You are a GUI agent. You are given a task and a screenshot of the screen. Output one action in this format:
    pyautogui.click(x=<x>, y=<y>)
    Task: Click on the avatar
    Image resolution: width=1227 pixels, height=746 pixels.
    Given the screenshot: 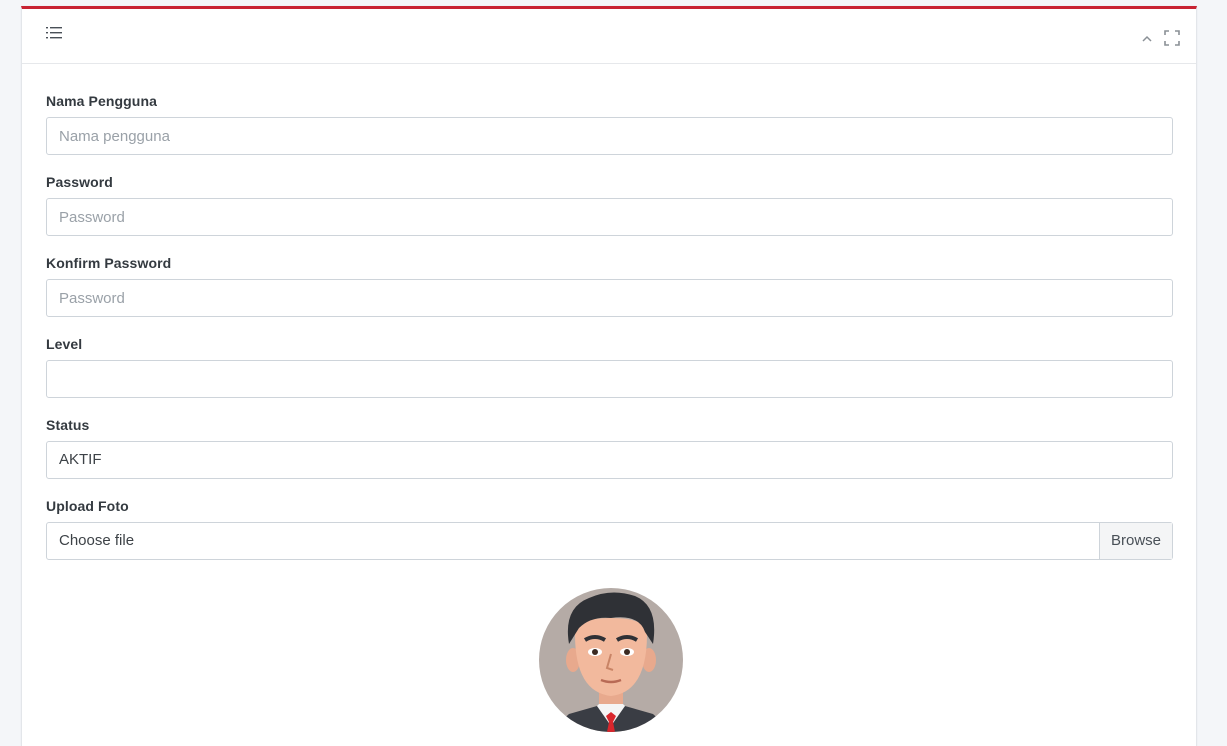 What is the action you would take?
    pyautogui.click(x=611, y=660)
    